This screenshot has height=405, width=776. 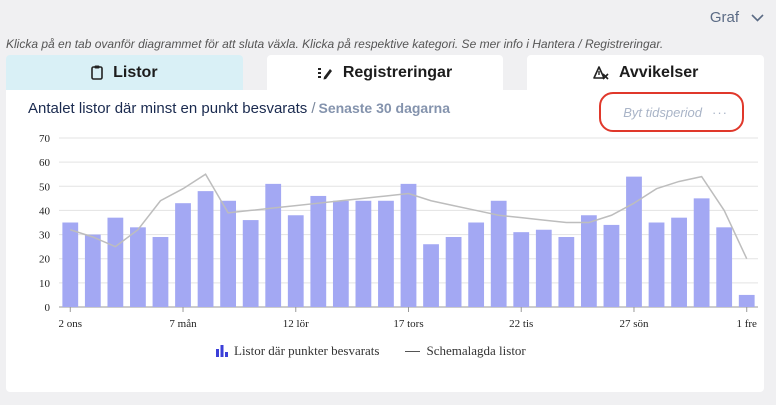 What do you see at coordinates (183, 324) in the screenshot?
I see `x-tick-label: 7 mån` at bounding box center [183, 324].